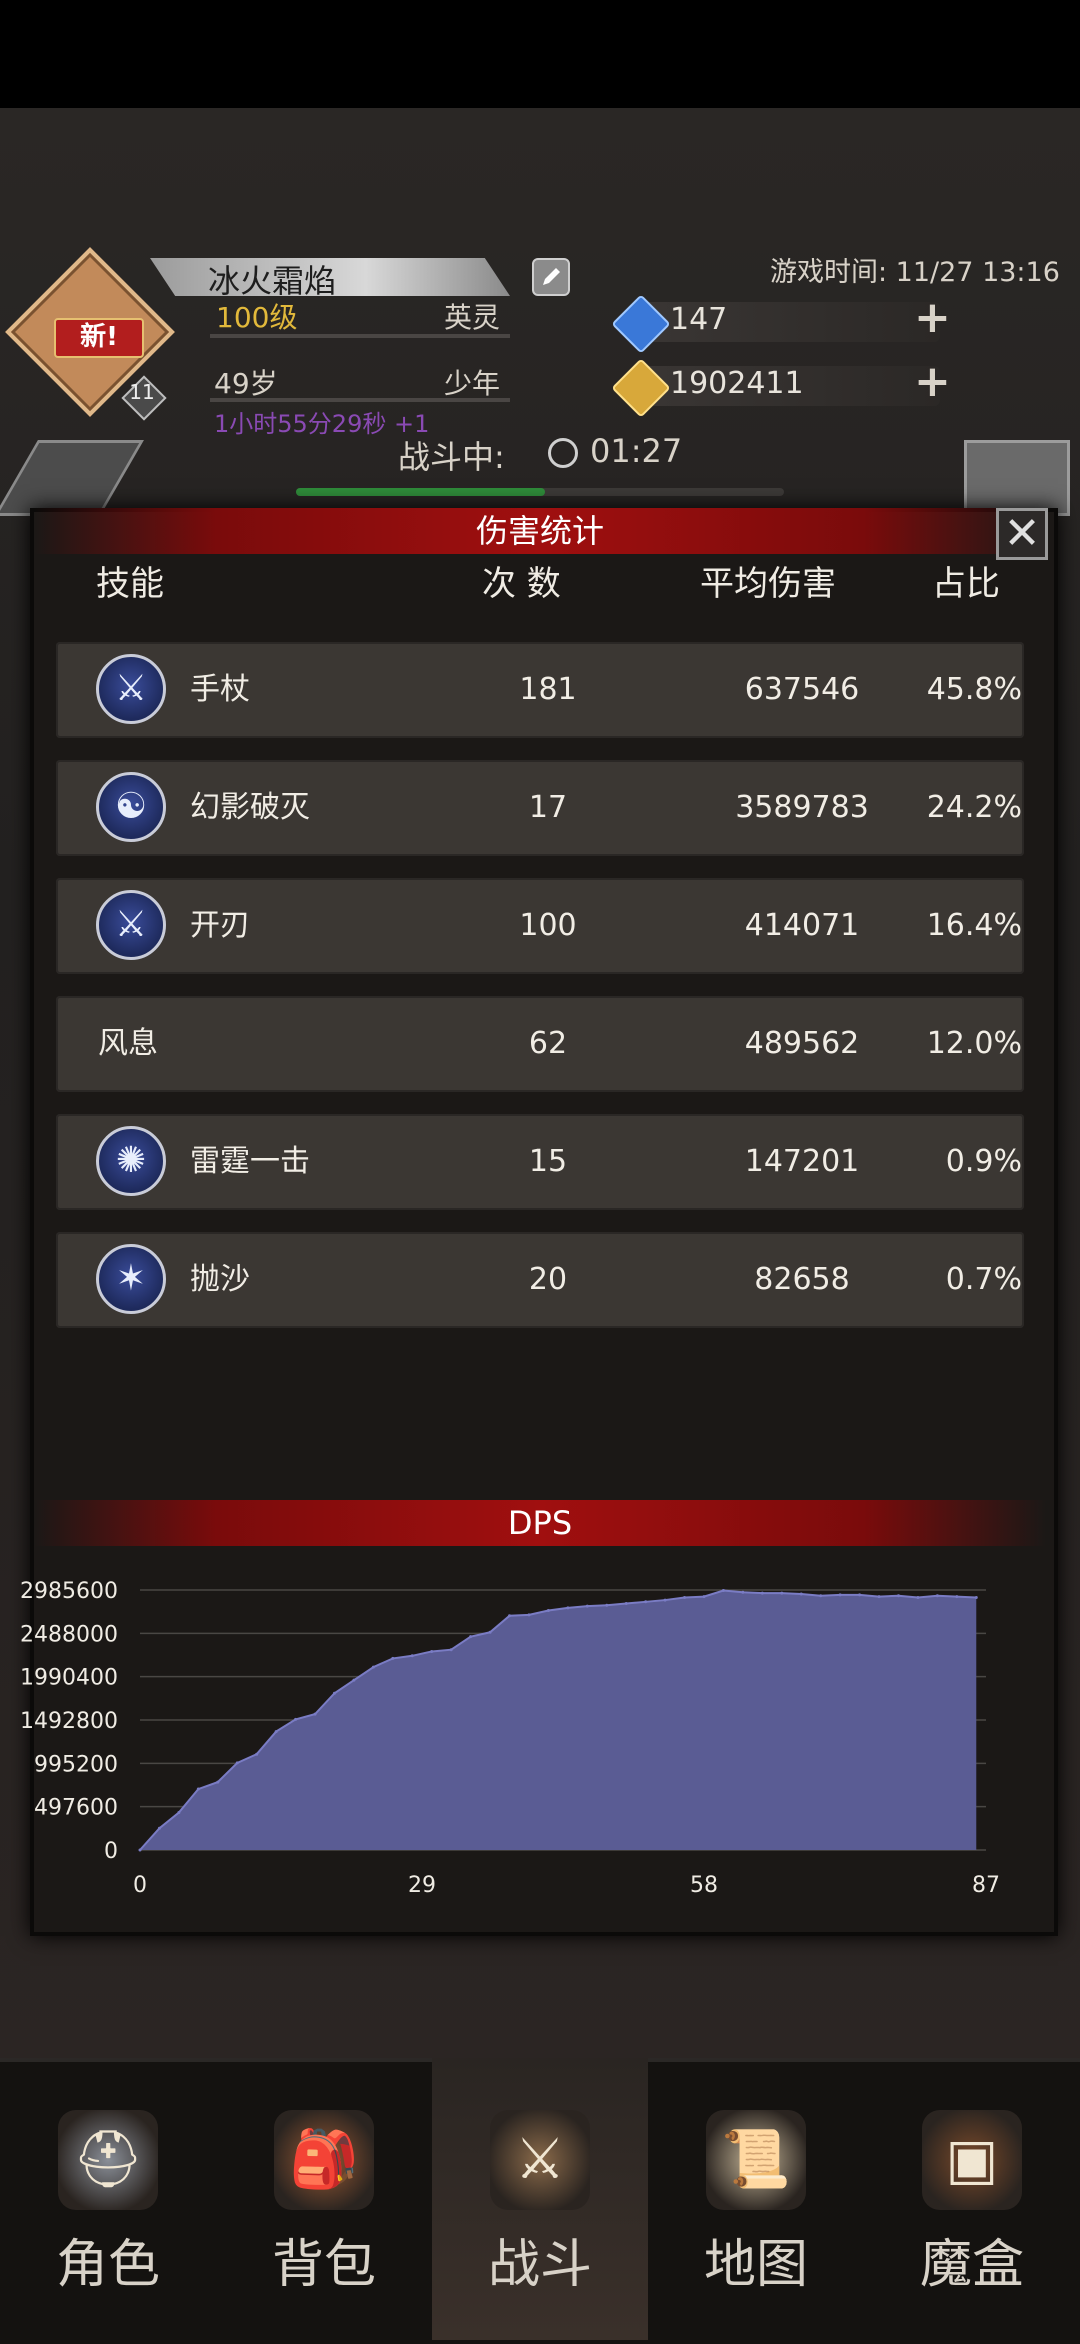  What do you see at coordinates (756, 2160) in the screenshot?
I see `scroll-map-icon: 📜` at bounding box center [756, 2160].